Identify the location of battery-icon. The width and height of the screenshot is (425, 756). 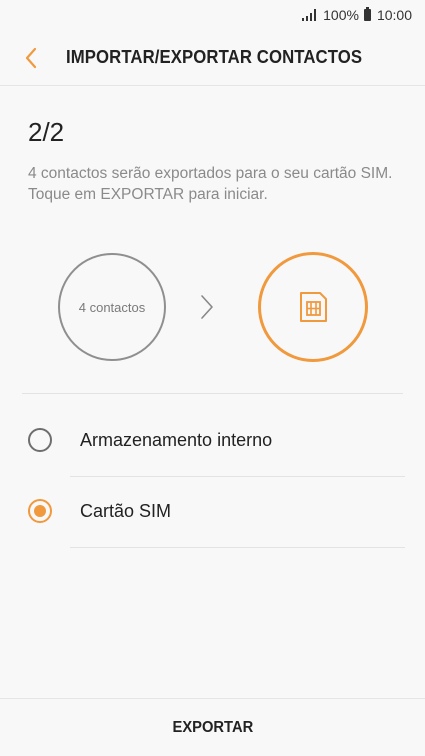
(367, 14).